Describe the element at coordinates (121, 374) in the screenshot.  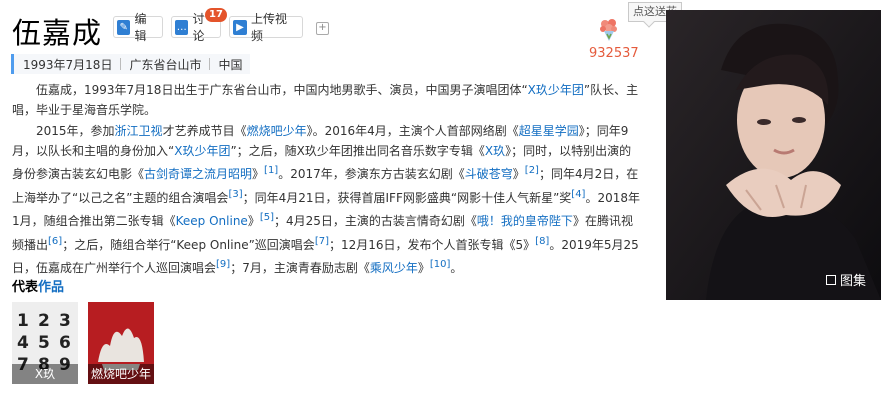
I see `work-caption: 燃烧吧少年` at that location.